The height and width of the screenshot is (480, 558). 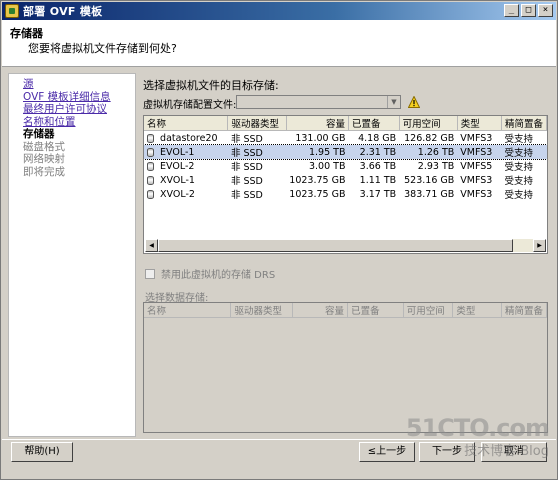 I want to click on disable-storage-drs-checkbox, so click(x=150, y=273).